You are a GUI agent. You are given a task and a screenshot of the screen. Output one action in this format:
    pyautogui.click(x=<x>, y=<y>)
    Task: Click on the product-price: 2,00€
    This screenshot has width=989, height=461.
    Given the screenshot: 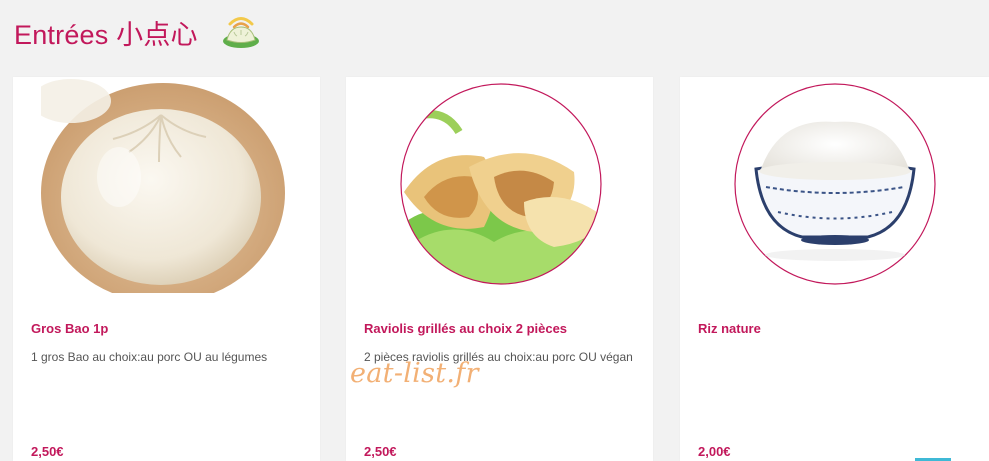 What is the action you would take?
    pyautogui.click(x=714, y=451)
    